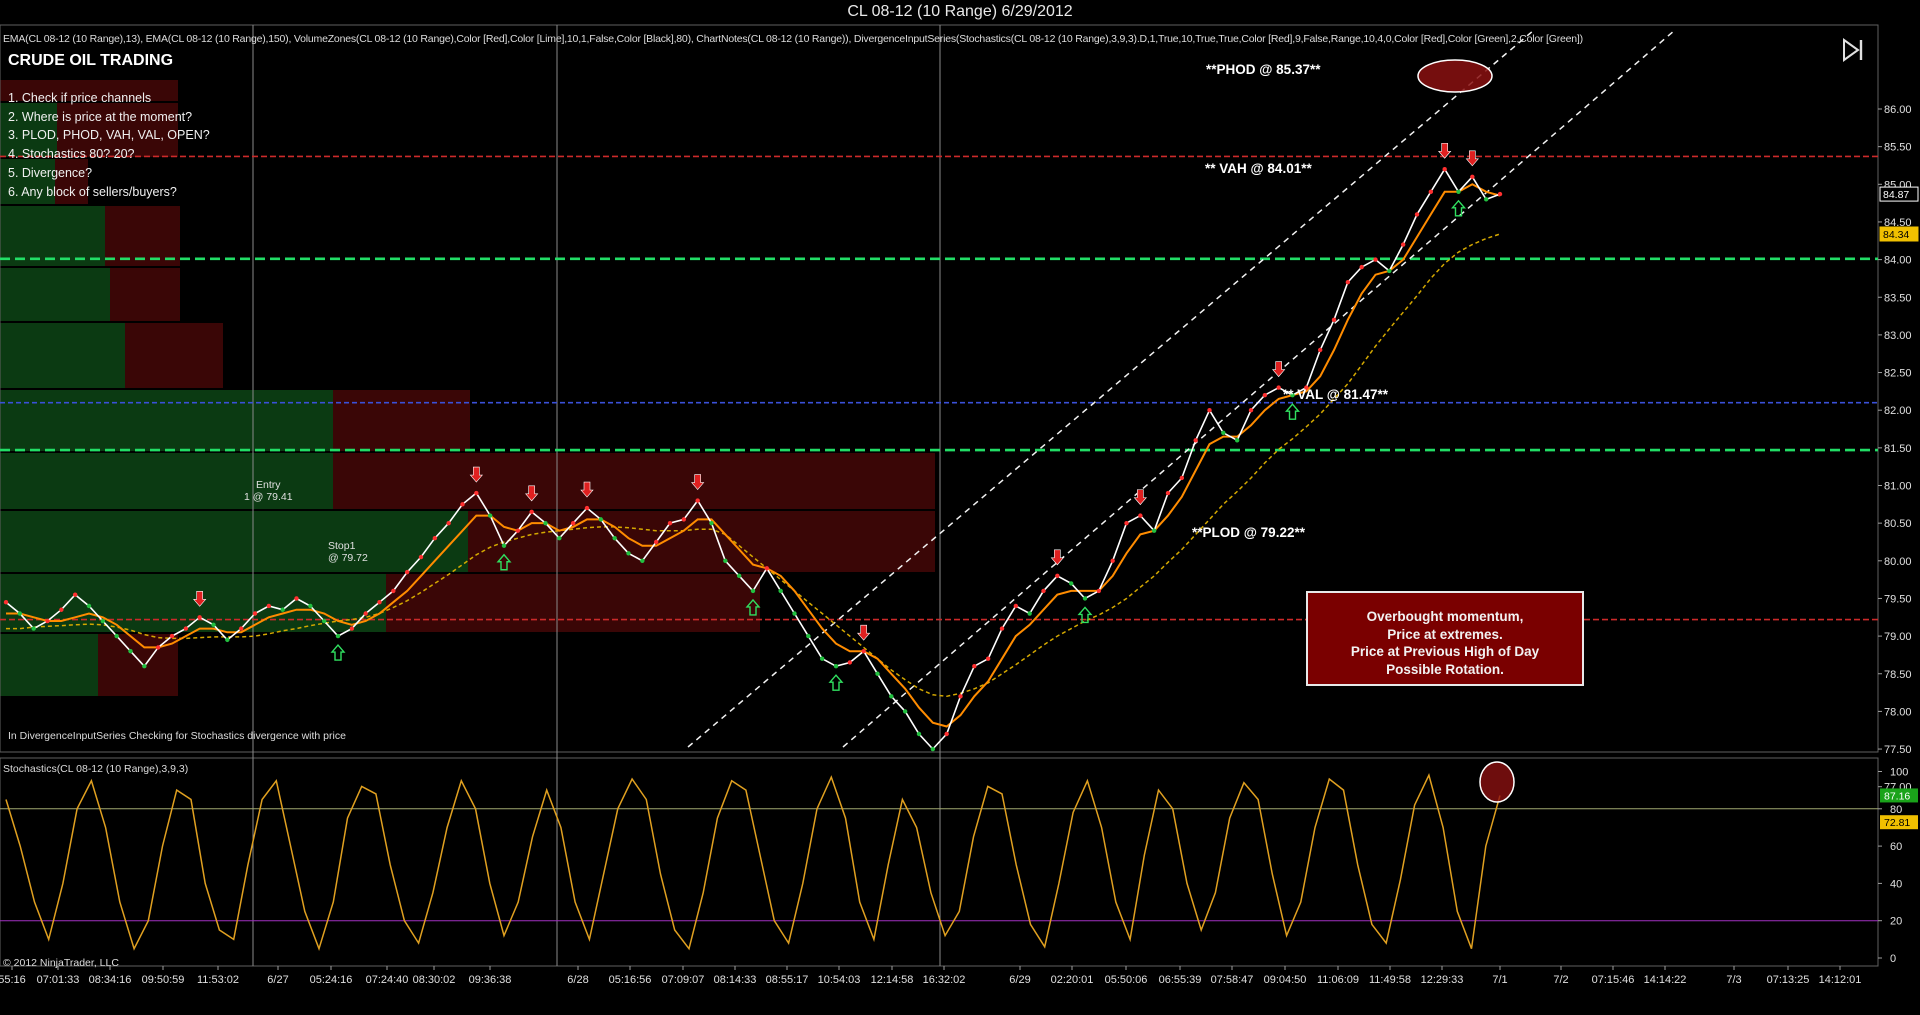 The image size is (1920, 1015). Describe the element at coordinates (1898, 599) in the screenshot. I see `price-axis-label: 79.50` at that location.